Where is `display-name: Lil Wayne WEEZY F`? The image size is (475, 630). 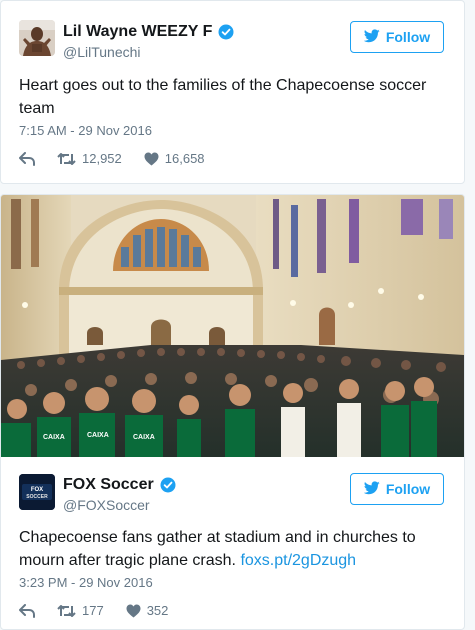 display-name: Lil Wayne WEEZY F is located at coordinates (148, 32).